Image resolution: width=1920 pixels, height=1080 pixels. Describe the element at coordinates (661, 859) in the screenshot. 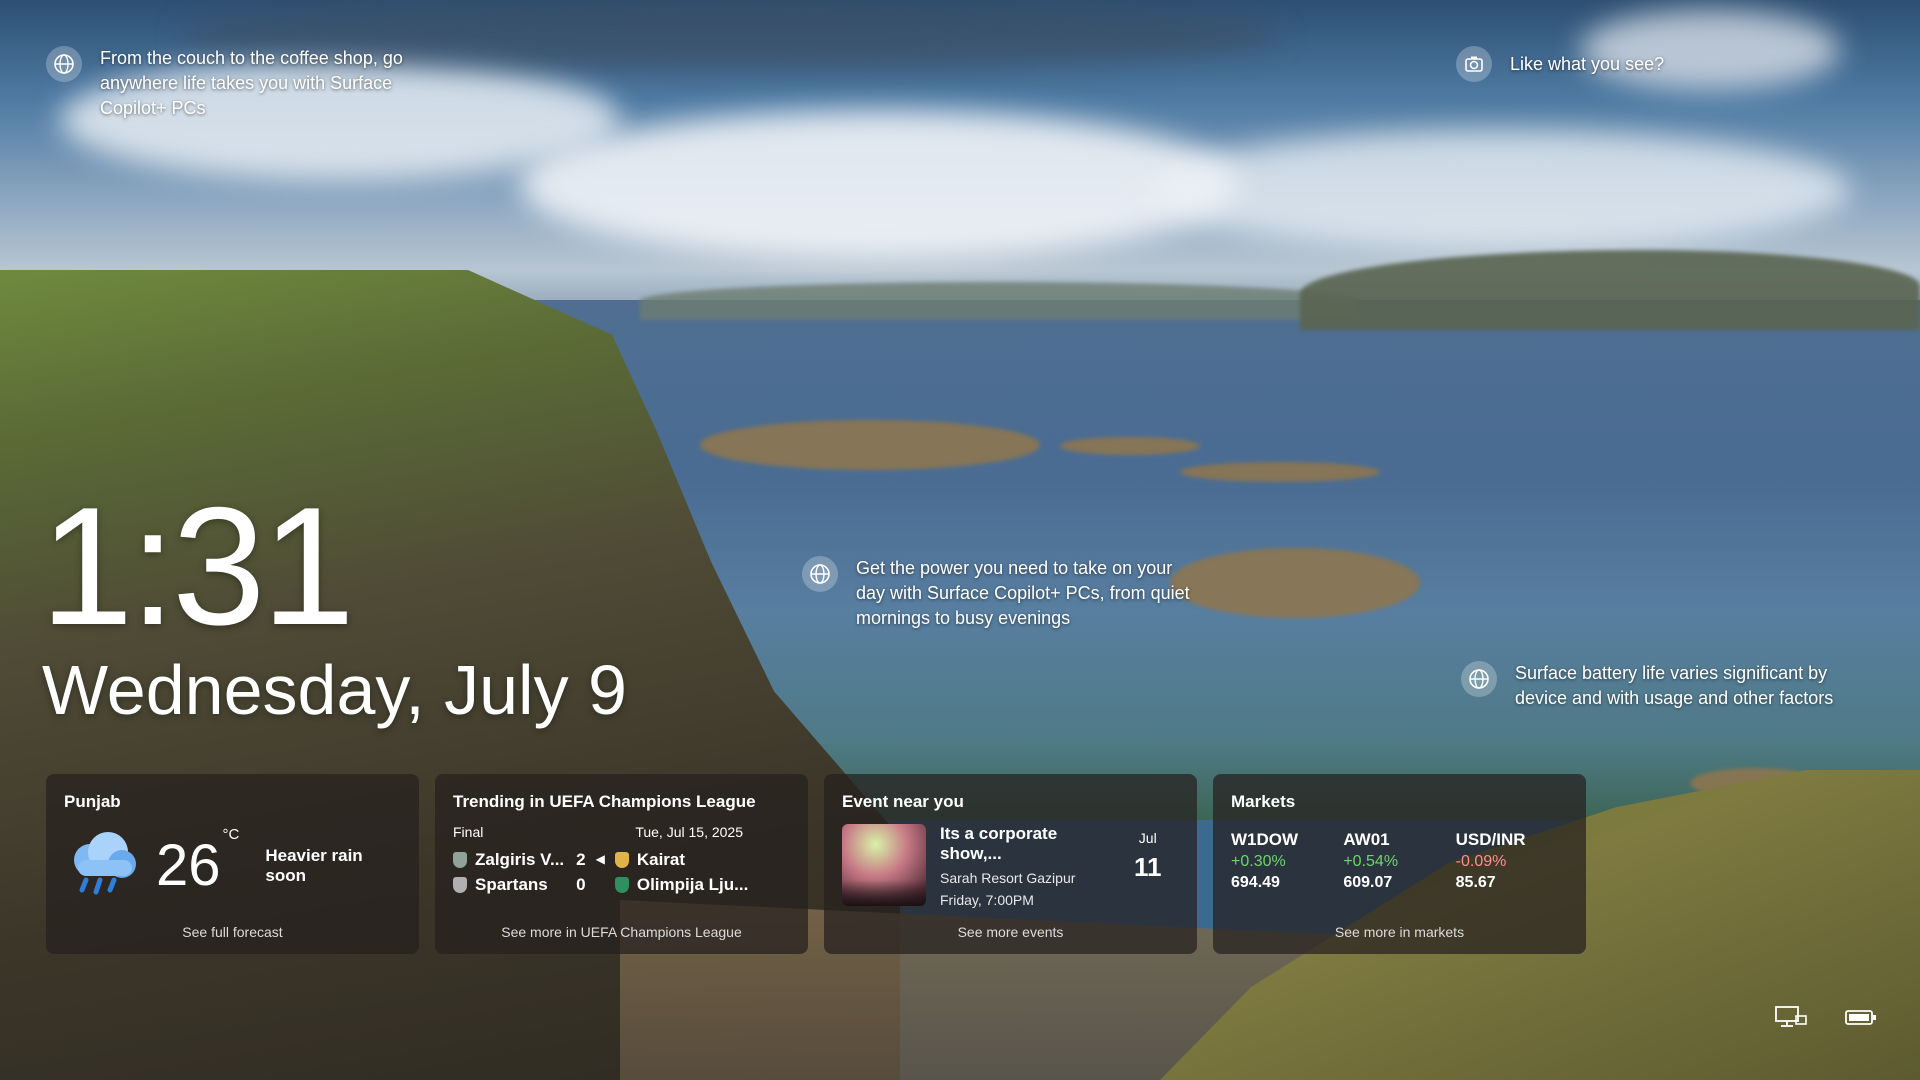

I see `team-name: Kairat` at that location.